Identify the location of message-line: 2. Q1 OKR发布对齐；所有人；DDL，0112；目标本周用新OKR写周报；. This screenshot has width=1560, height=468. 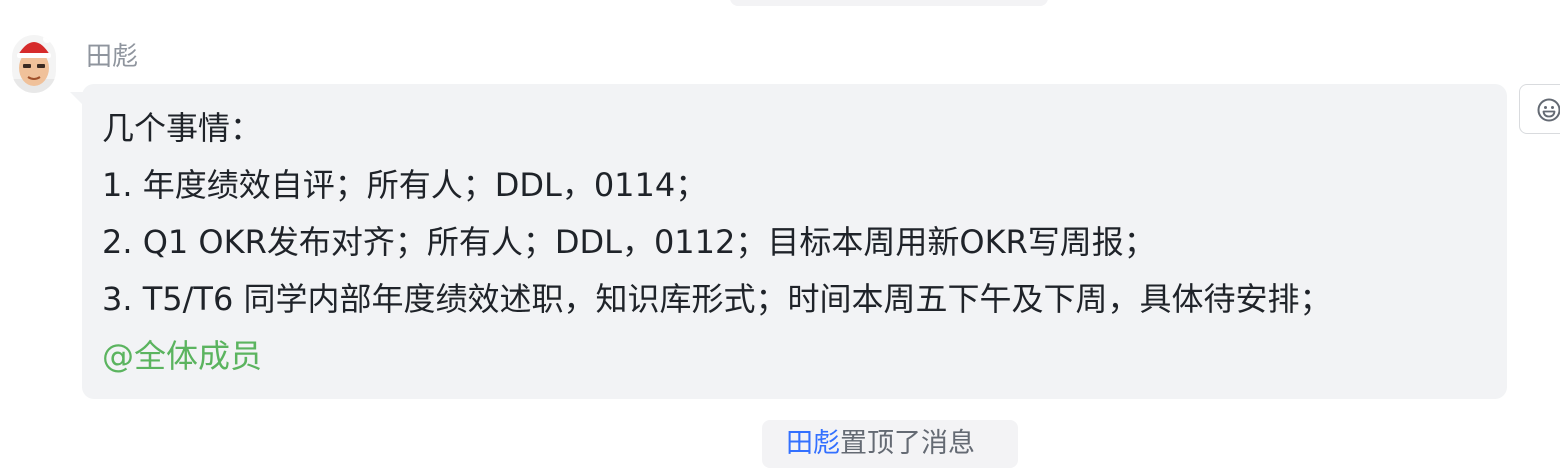
(629, 242).